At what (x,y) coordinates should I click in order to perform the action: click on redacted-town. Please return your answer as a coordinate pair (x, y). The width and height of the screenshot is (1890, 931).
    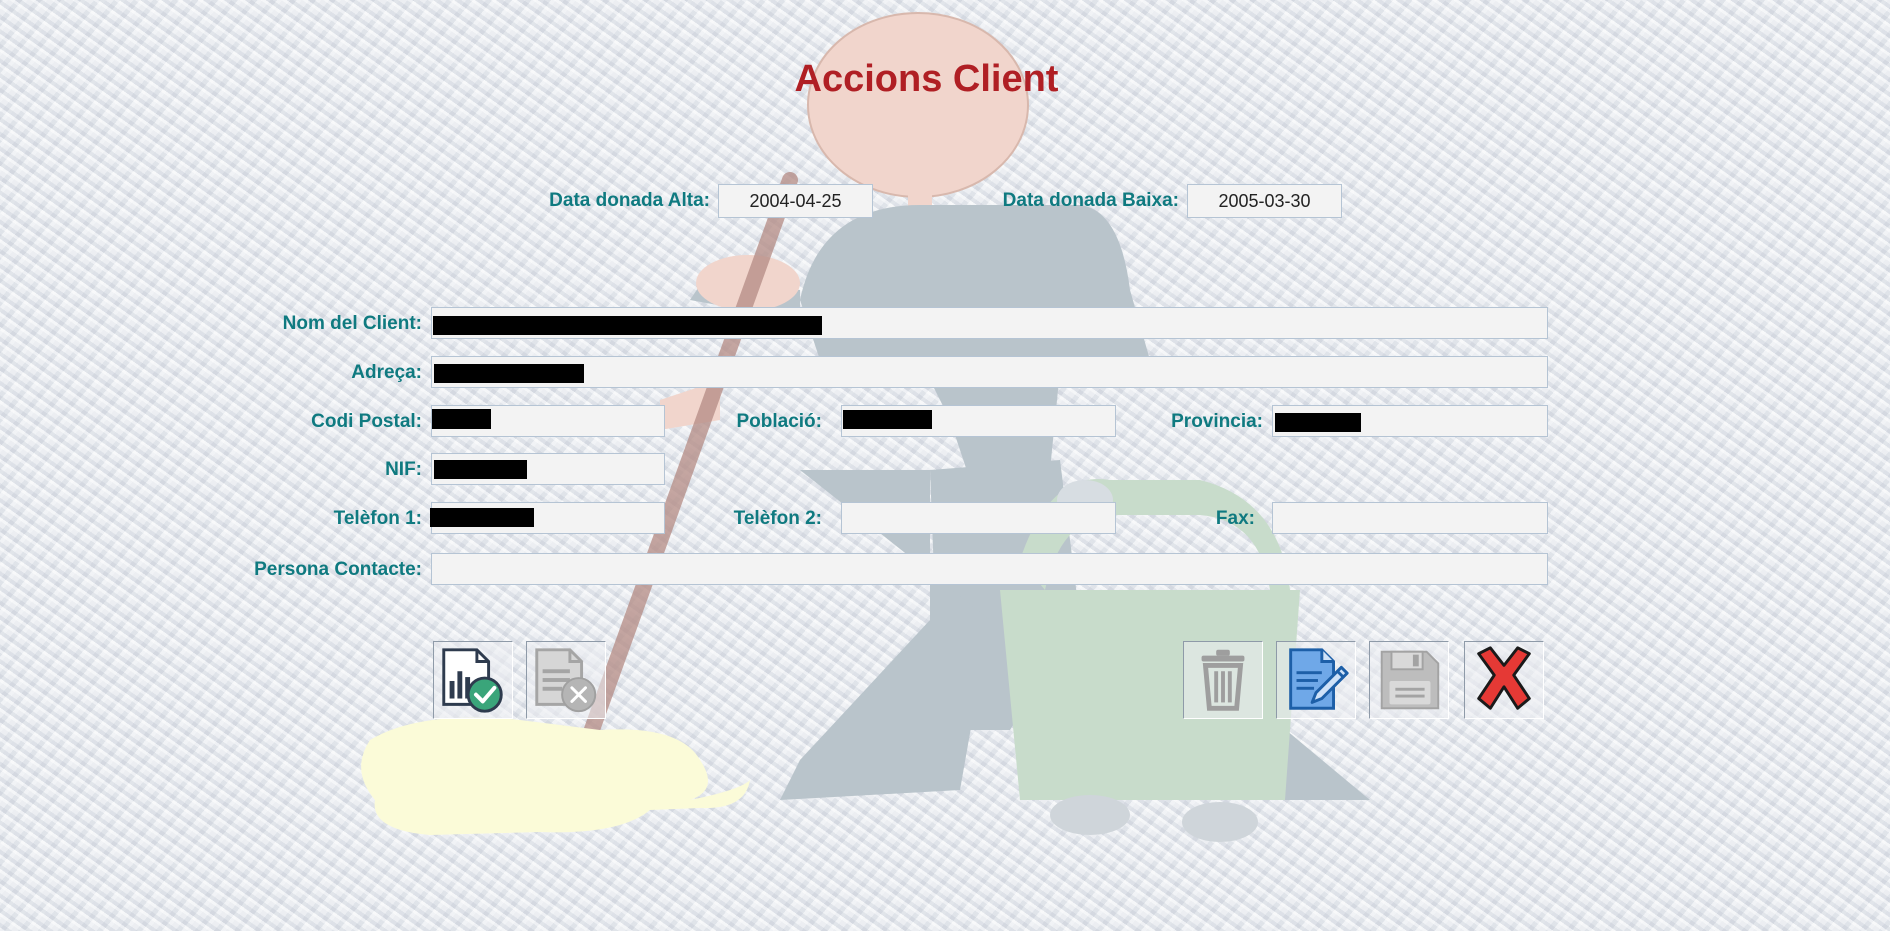
    Looking at the image, I should click on (887, 419).